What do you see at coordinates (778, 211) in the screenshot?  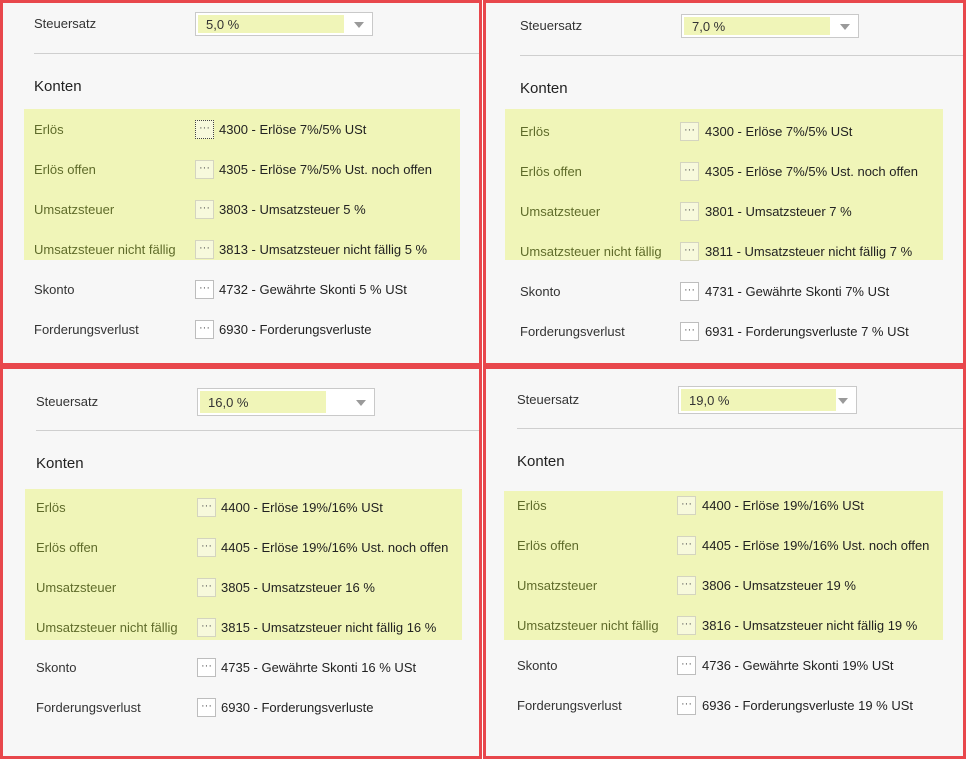 I see `account-value: 3801 - Umsatzsteuer 7 %` at bounding box center [778, 211].